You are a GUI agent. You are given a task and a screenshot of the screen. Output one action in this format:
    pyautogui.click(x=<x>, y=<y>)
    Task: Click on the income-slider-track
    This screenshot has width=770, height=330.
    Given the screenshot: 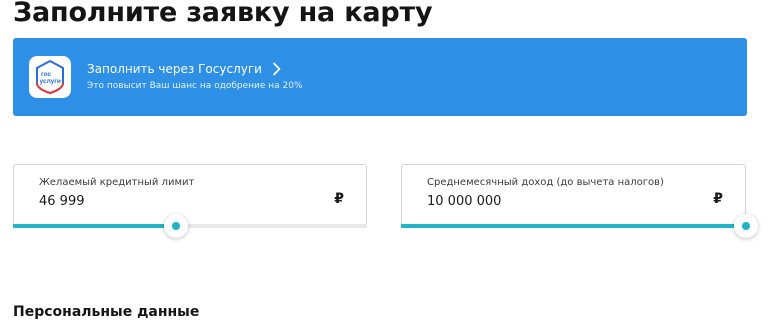 What is the action you would take?
    pyautogui.click(x=573, y=226)
    